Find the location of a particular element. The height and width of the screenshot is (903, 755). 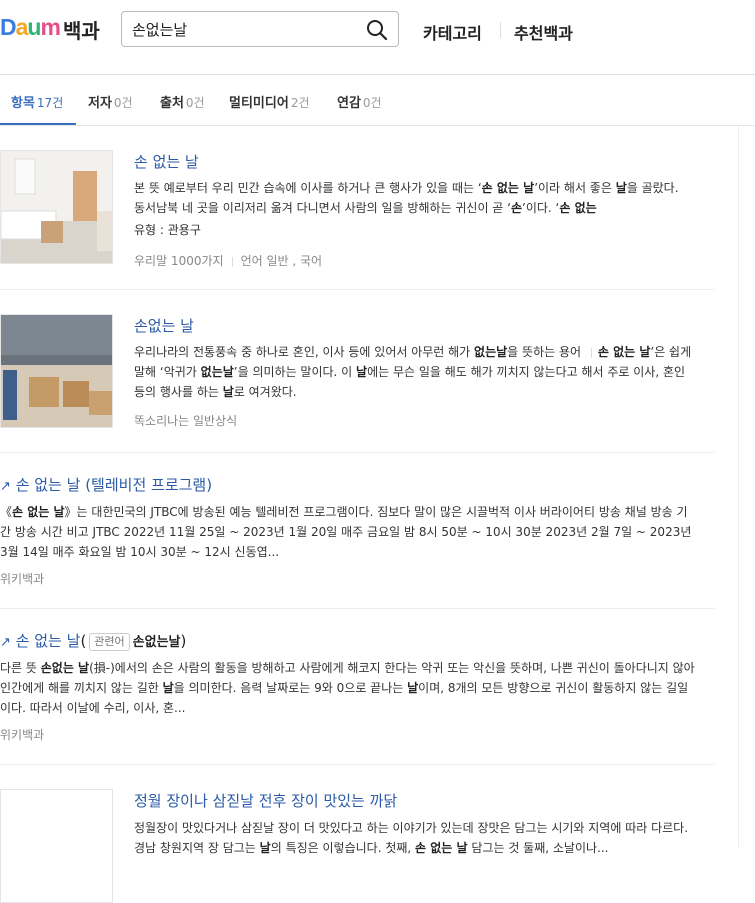

desc-text: 로 여겨왔다. is located at coordinates (265, 392).